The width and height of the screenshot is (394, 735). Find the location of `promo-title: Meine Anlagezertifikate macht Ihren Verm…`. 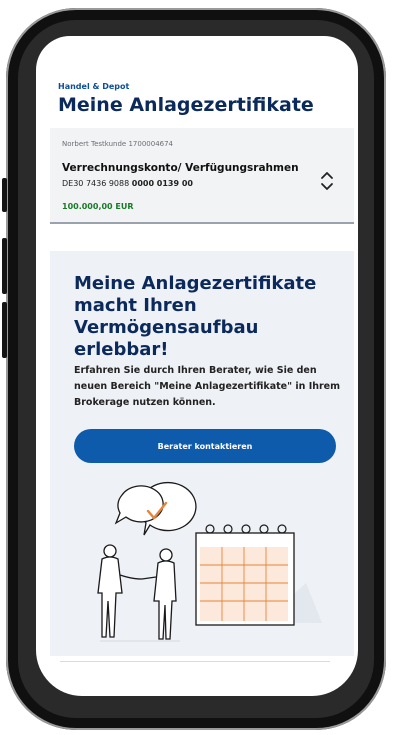

promo-title: Meine Anlagezertifikate macht Ihren Verm… is located at coordinates (195, 316).